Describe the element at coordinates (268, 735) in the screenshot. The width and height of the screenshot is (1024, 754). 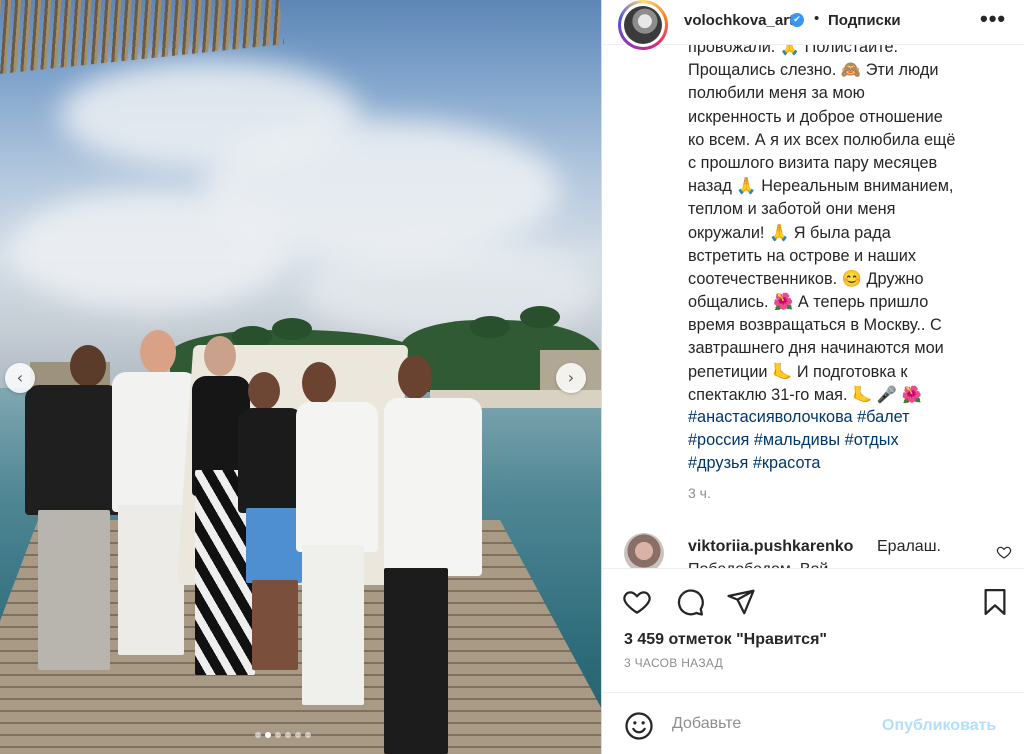
I see `carousel-dot-active` at that location.